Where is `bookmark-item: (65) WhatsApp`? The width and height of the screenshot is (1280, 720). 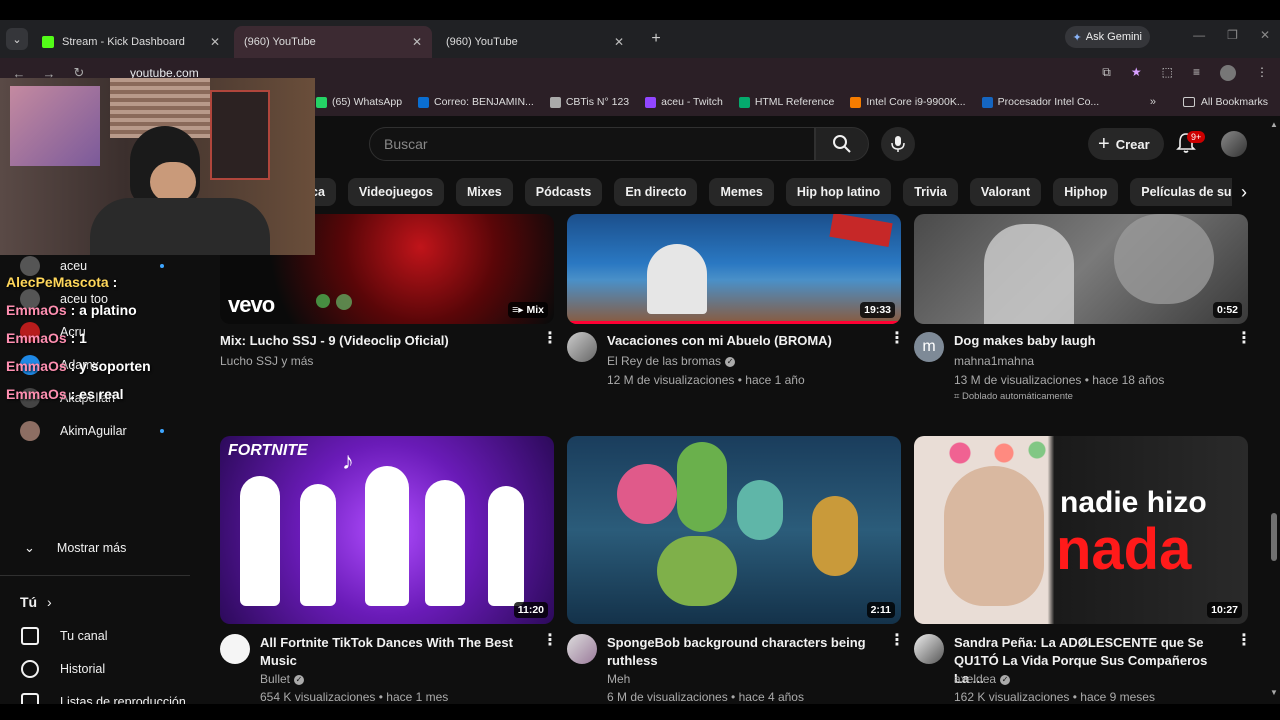
bookmark-item: (65) WhatsApp is located at coordinates (359, 102).